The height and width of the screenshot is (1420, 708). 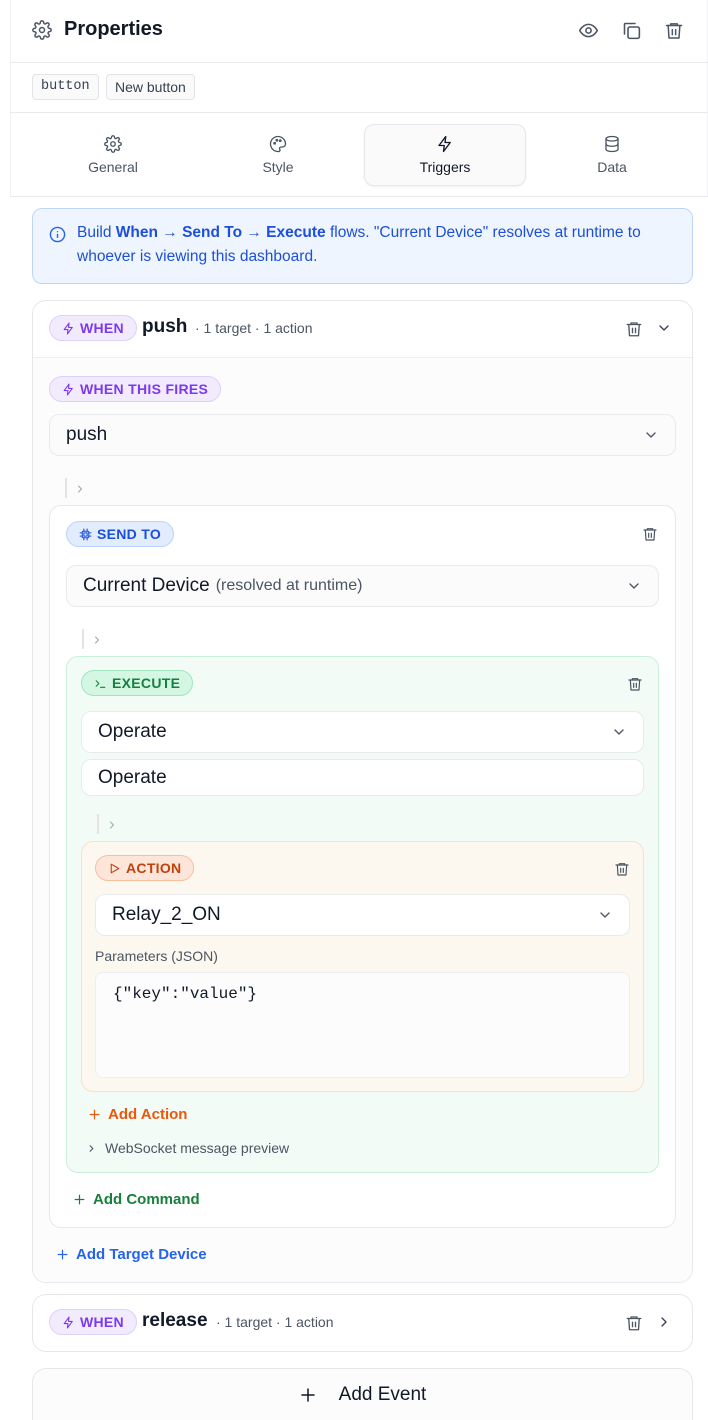 I want to click on tab-data: Data, so click(x=612, y=155).